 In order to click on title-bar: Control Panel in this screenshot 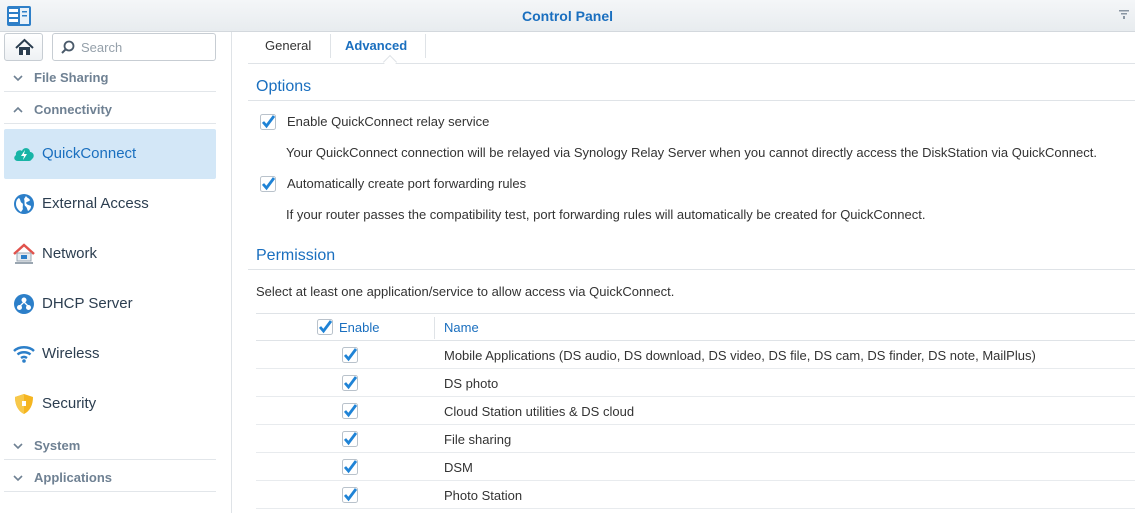, I will do `click(567, 16)`.